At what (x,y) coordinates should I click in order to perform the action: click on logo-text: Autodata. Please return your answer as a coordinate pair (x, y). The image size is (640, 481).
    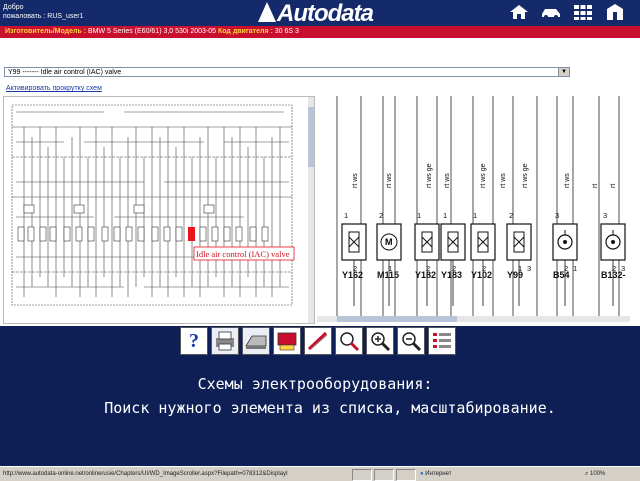
    Looking at the image, I should click on (325, 13).